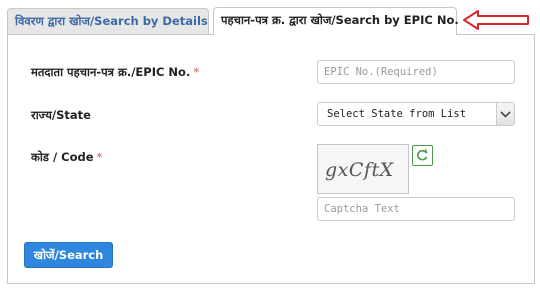 Image resolution: width=540 pixels, height=290 pixels. What do you see at coordinates (496, 20) in the screenshot?
I see `arrow-left-icon` at bounding box center [496, 20].